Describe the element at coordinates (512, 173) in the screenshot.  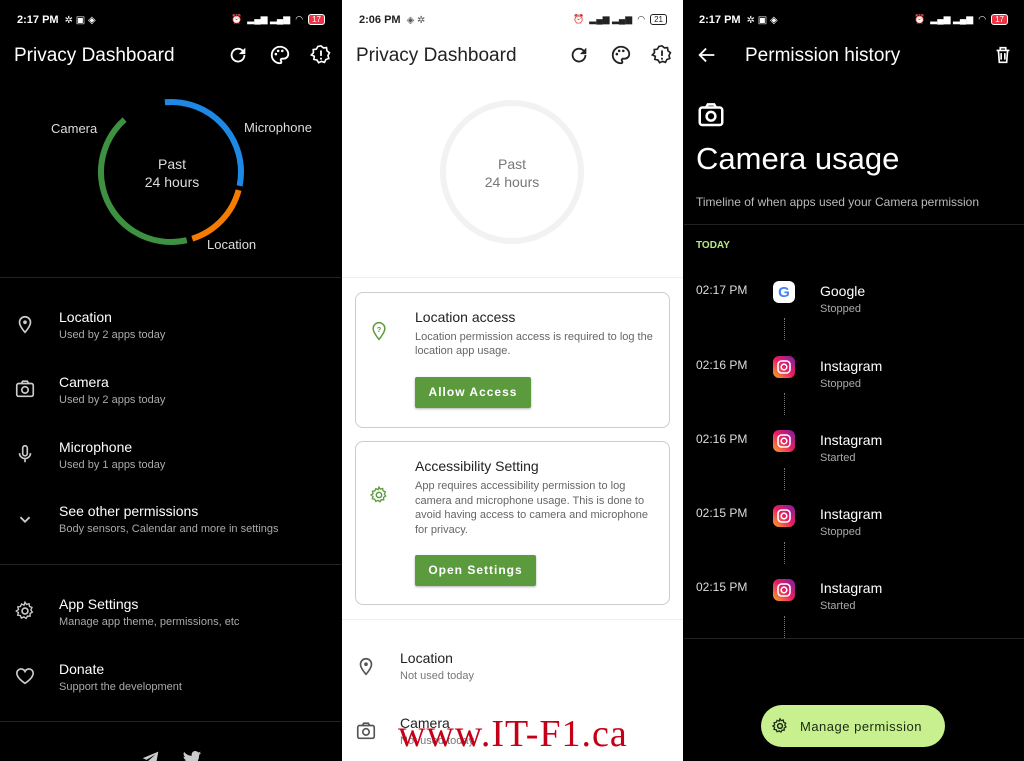
I see `chart-center-label: Past 24 hours` at that location.